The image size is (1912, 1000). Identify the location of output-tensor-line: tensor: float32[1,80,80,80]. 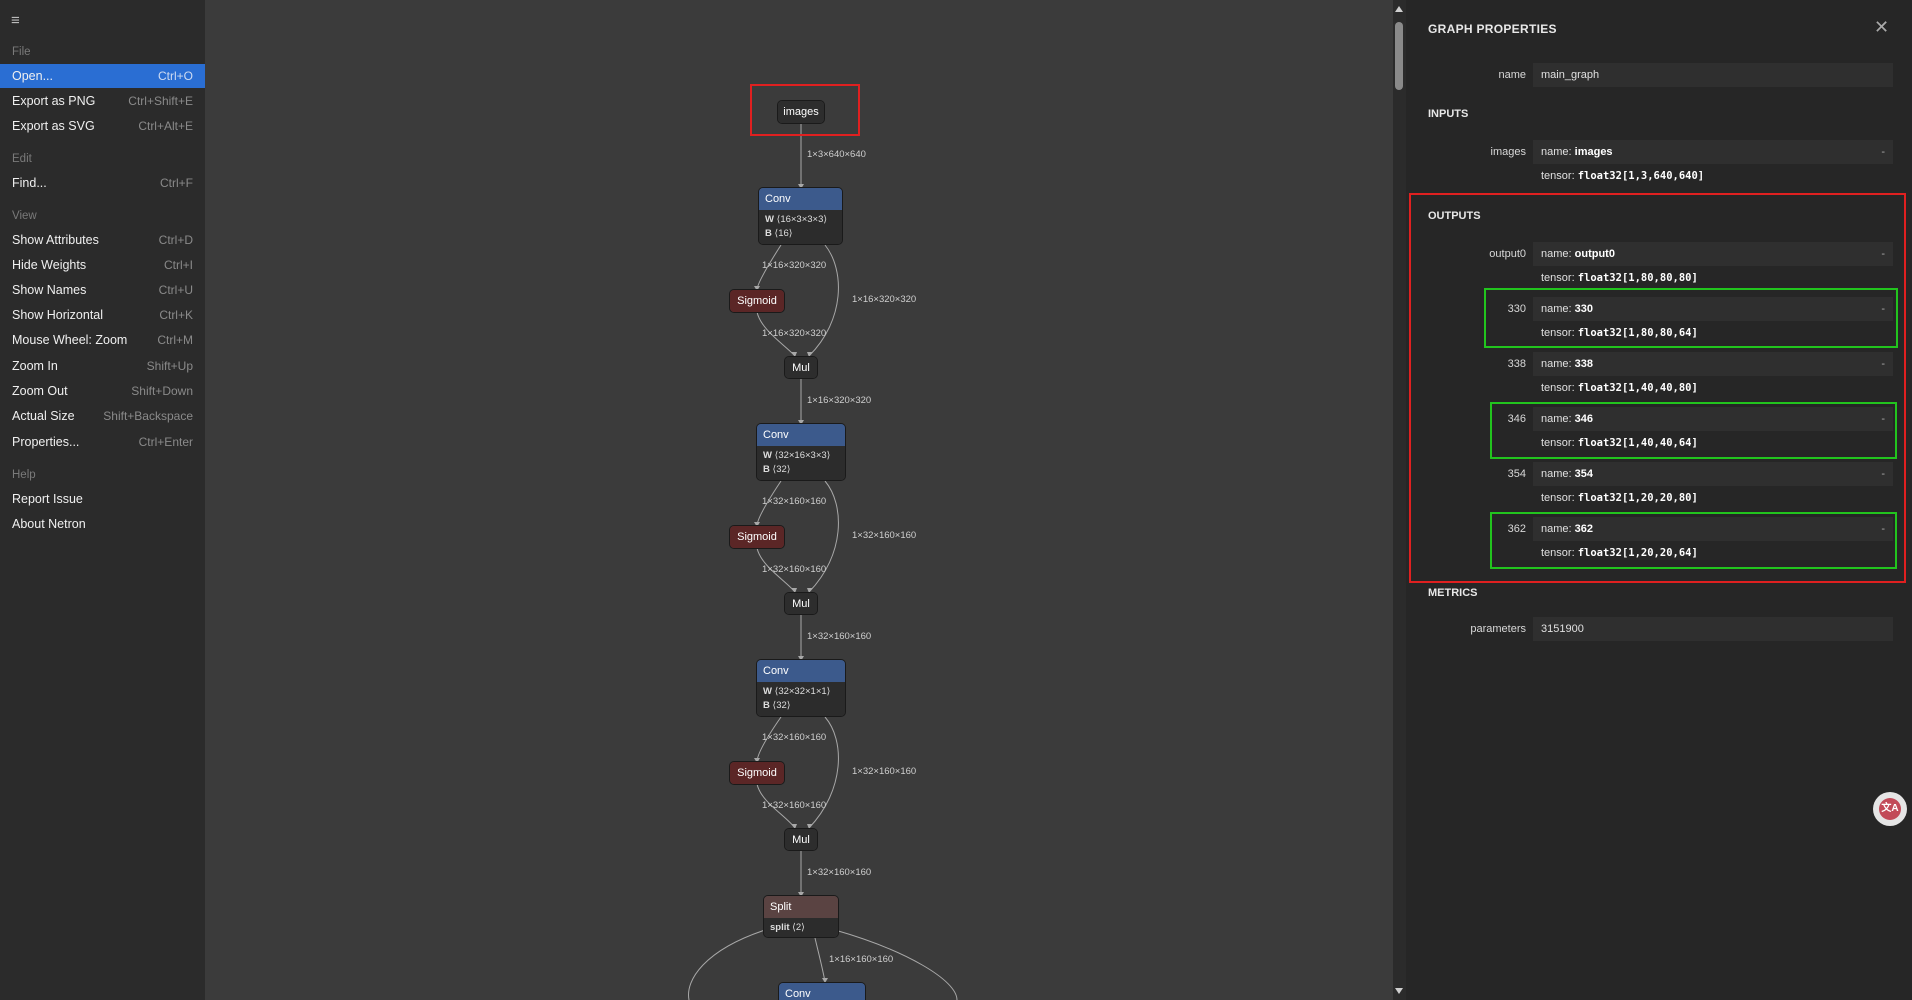
(1713, 278).